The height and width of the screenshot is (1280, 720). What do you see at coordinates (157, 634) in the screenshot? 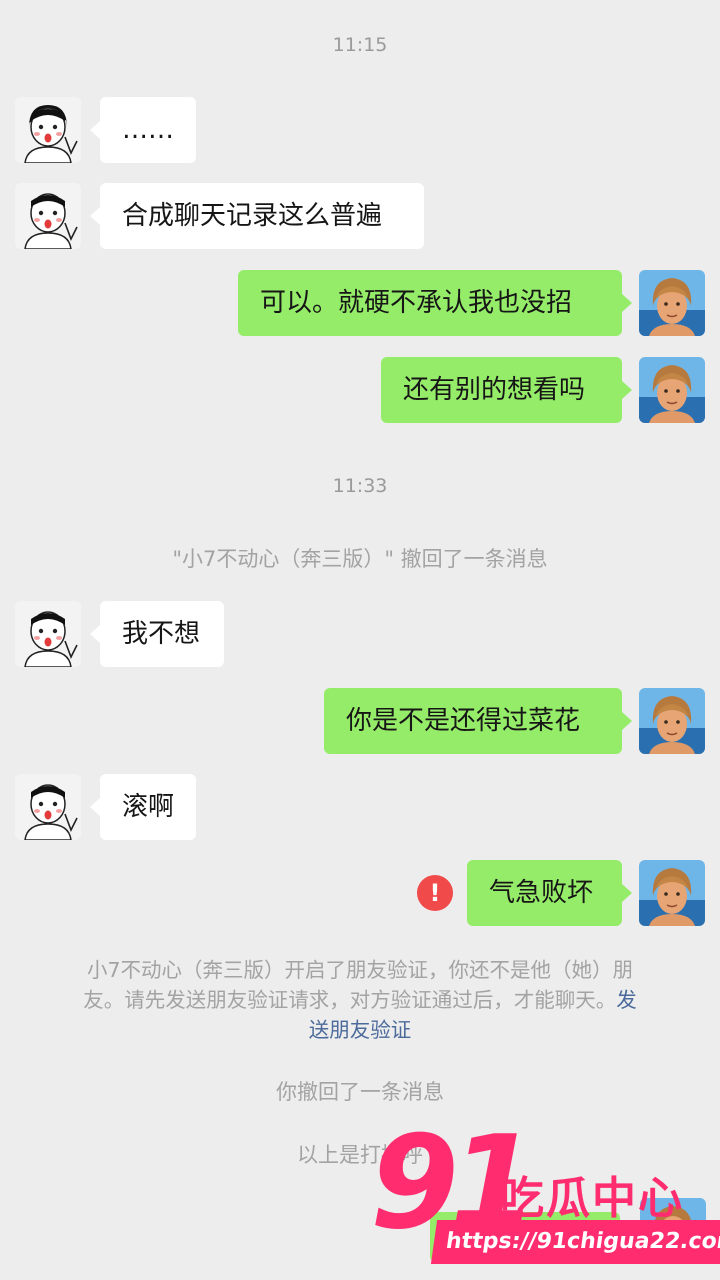
I see `message-bubble-incoming: 我不想` at bounding box center [157, 634].